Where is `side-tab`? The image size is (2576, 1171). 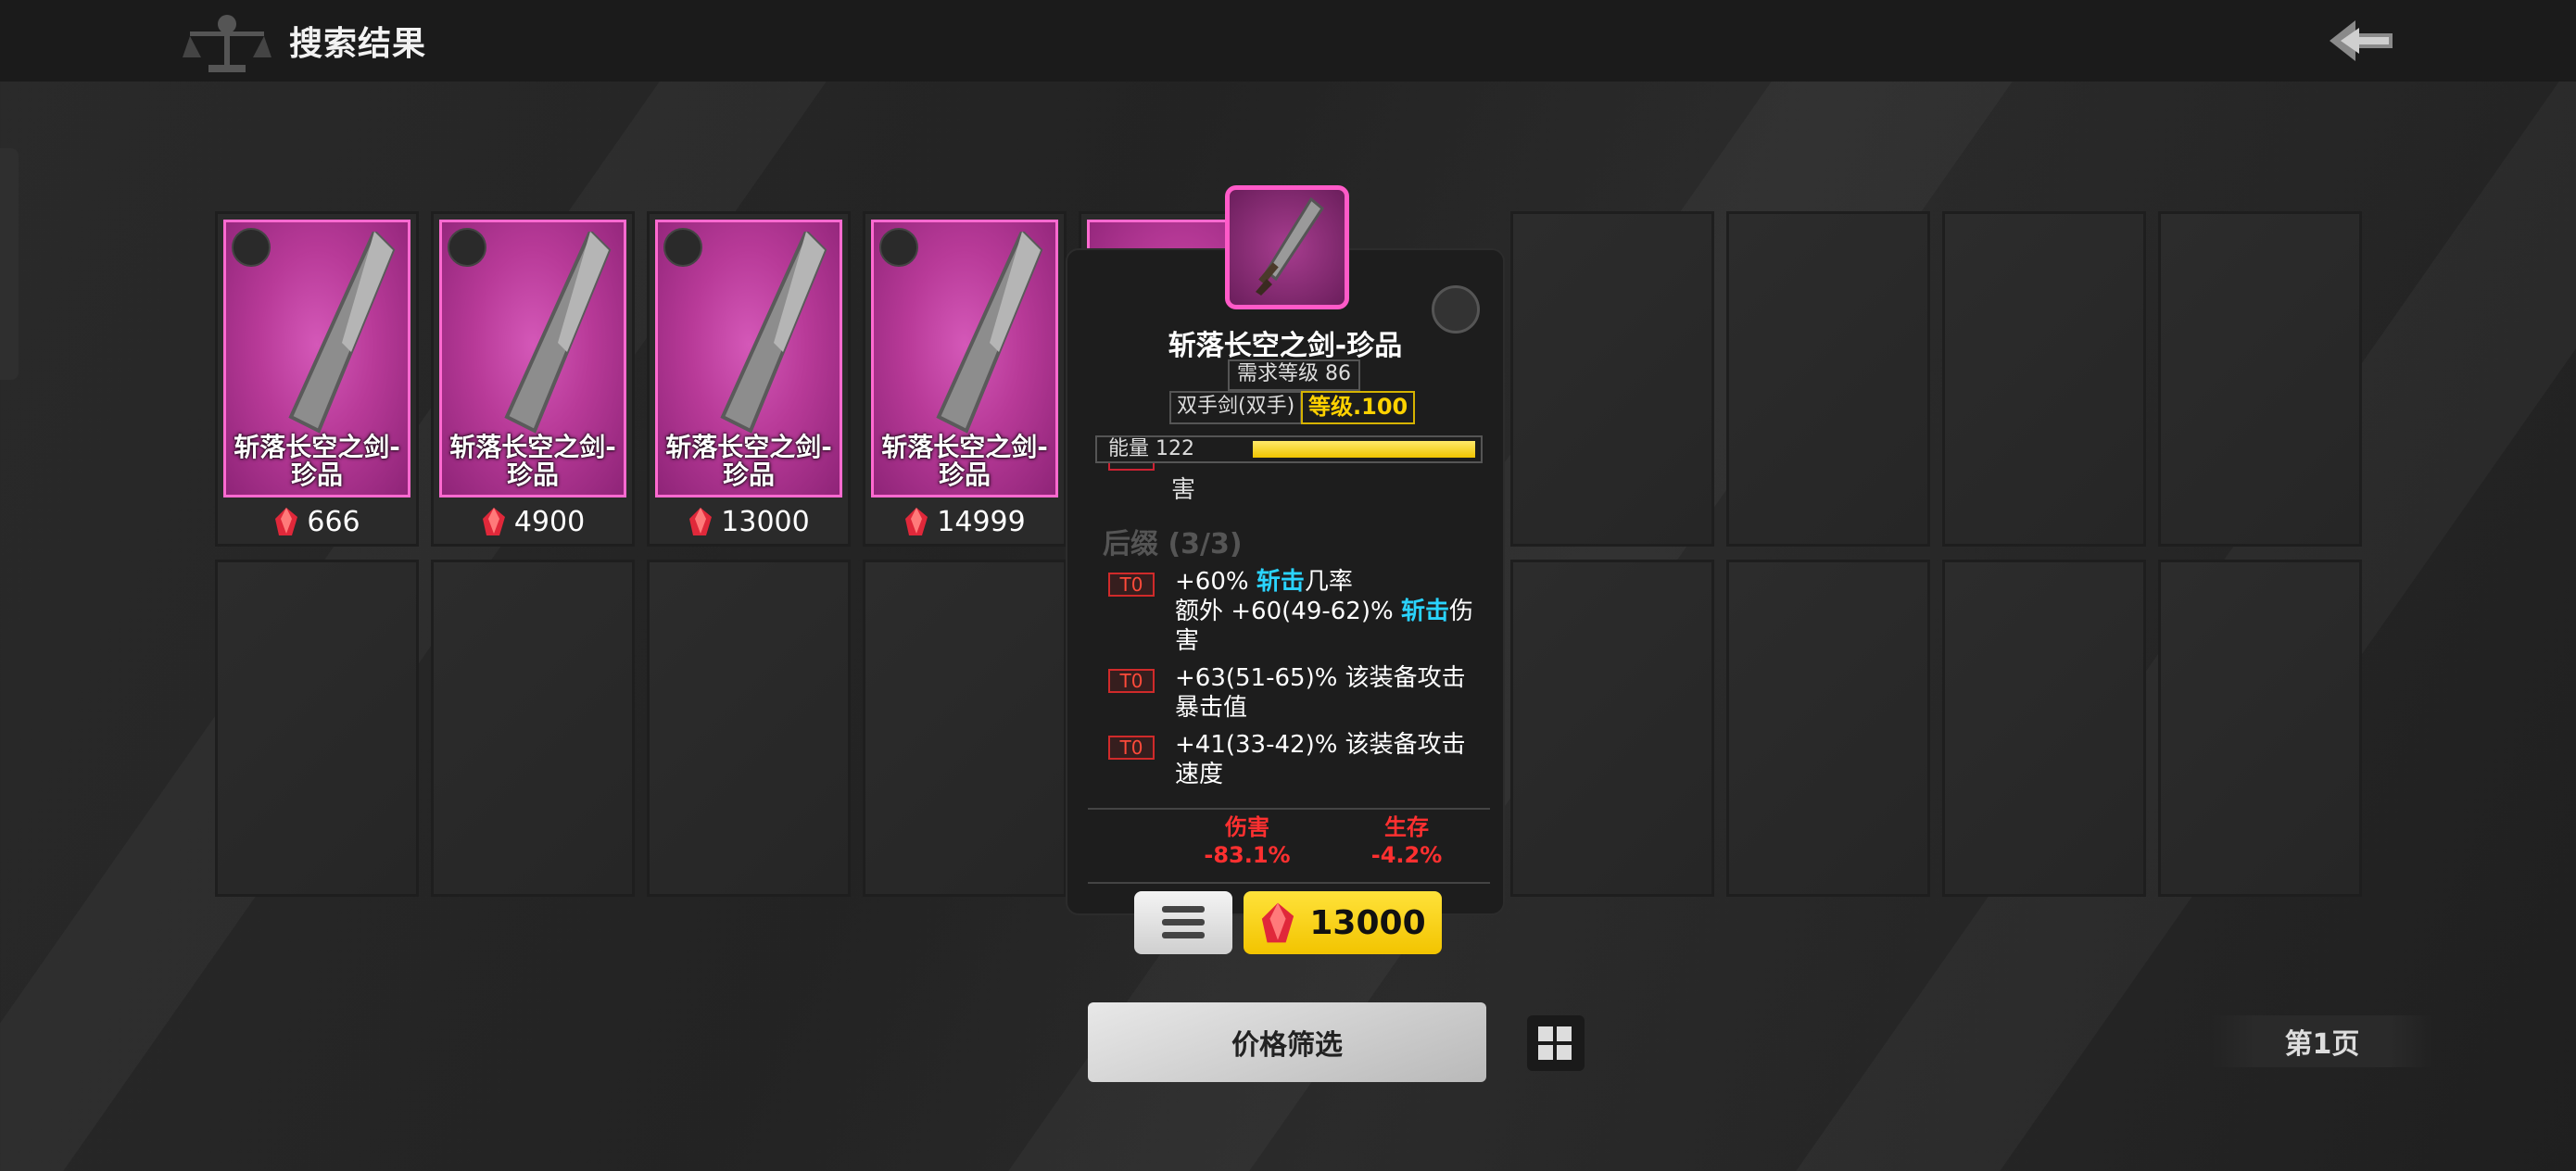
side-tab is located at coordinates (9, 264).